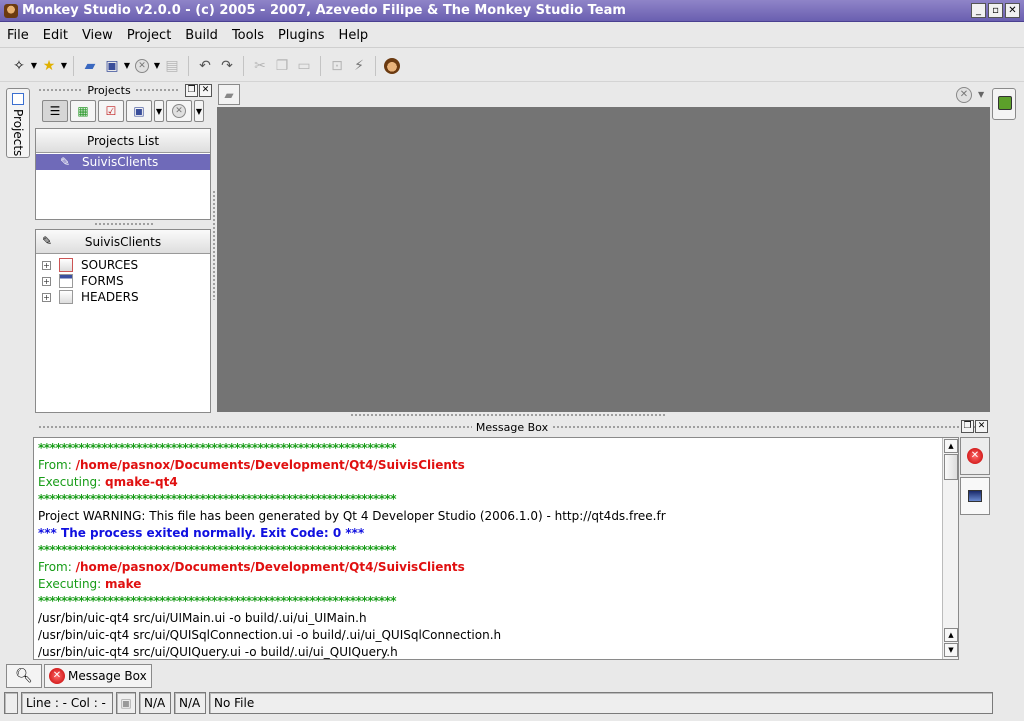 Image resolution: width=1024 pixels, height=721 pixels. Describe the element at coordinates (123, 265) in the screenshot. I see `tree-item-sources: + SOURCES` at that location.